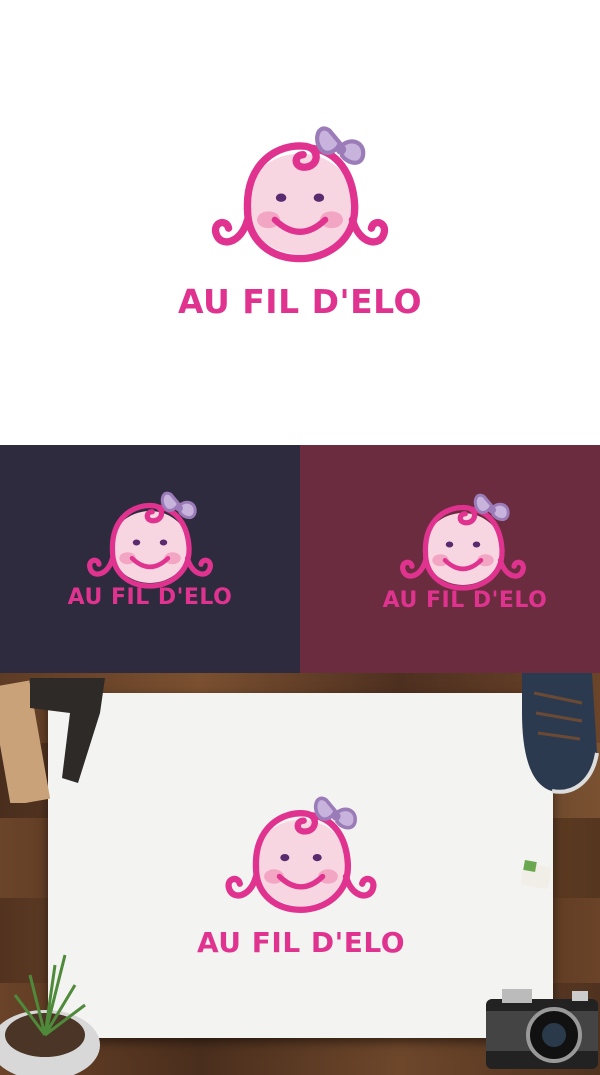  I want to click on hammer-icon, so click(52, 740).